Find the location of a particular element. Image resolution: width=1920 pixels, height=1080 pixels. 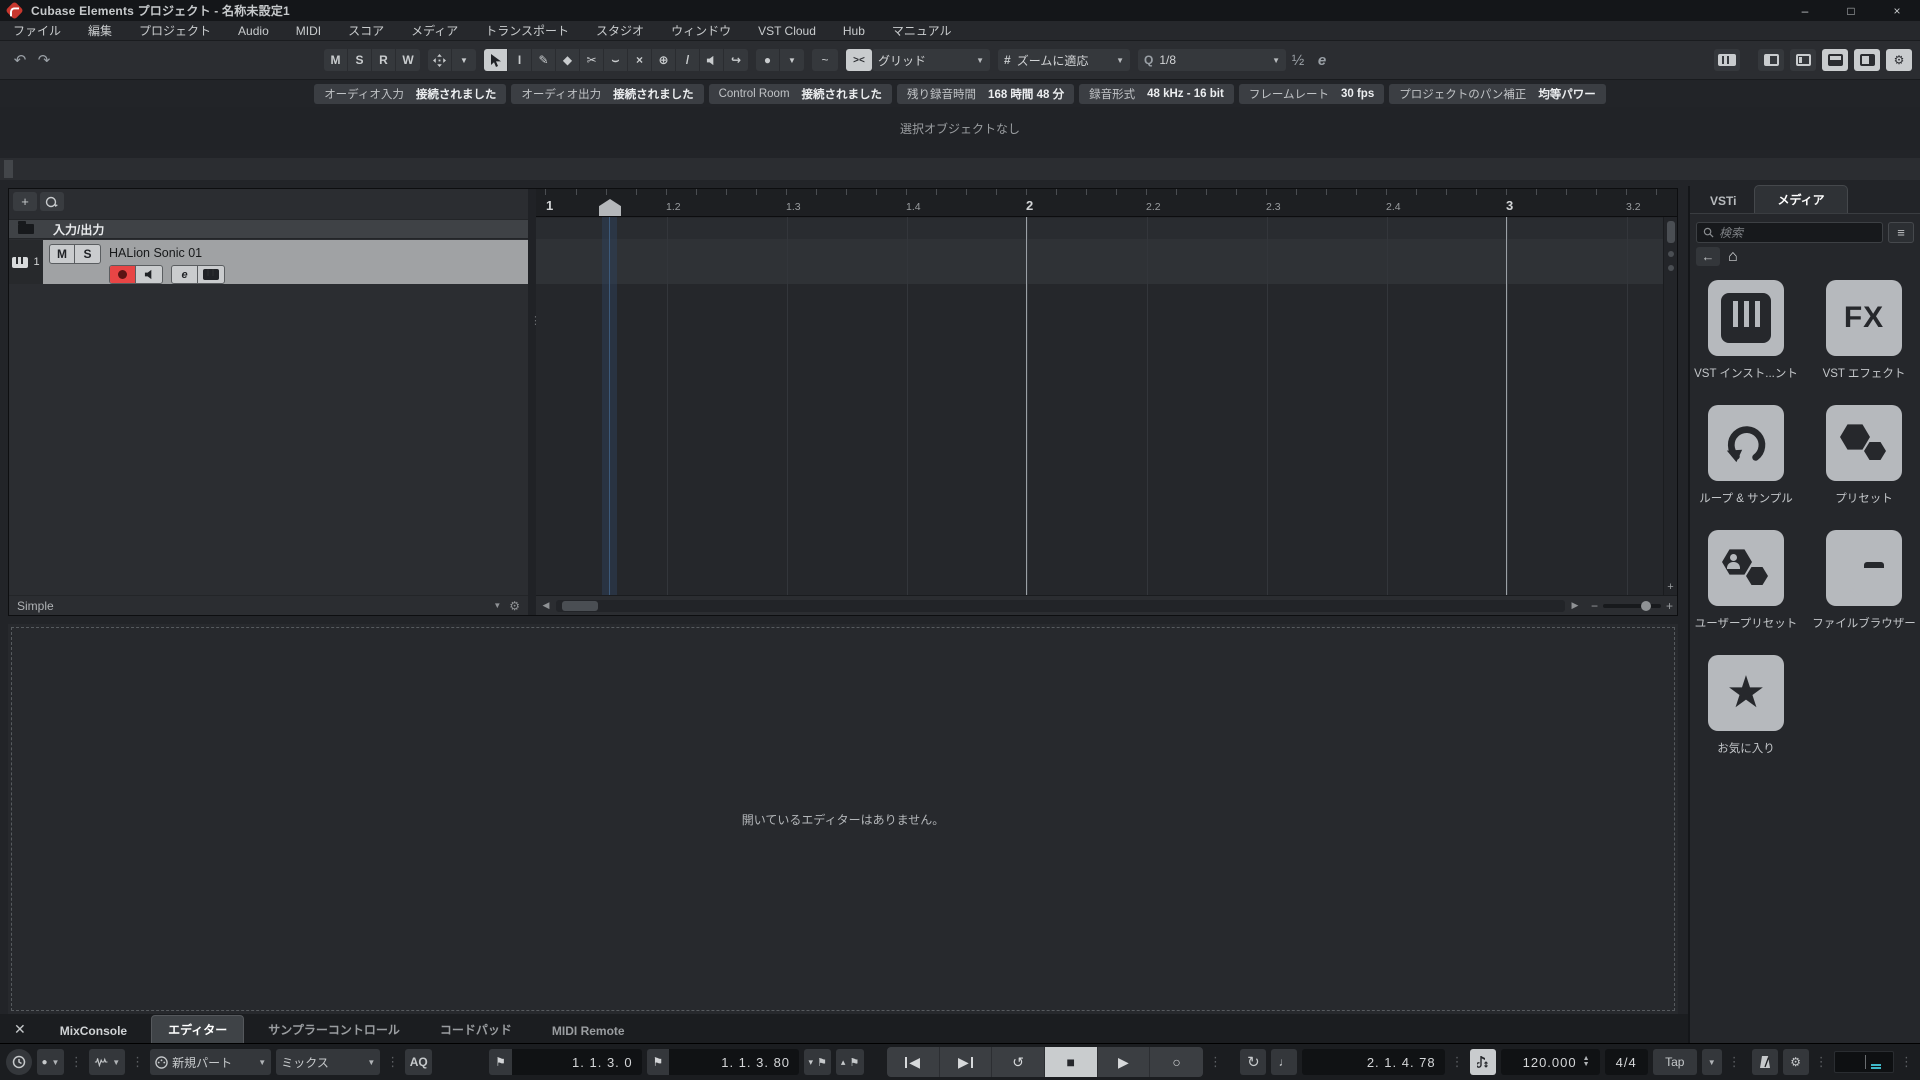

menu-file: ファイル is located at coordinates (37, 30).